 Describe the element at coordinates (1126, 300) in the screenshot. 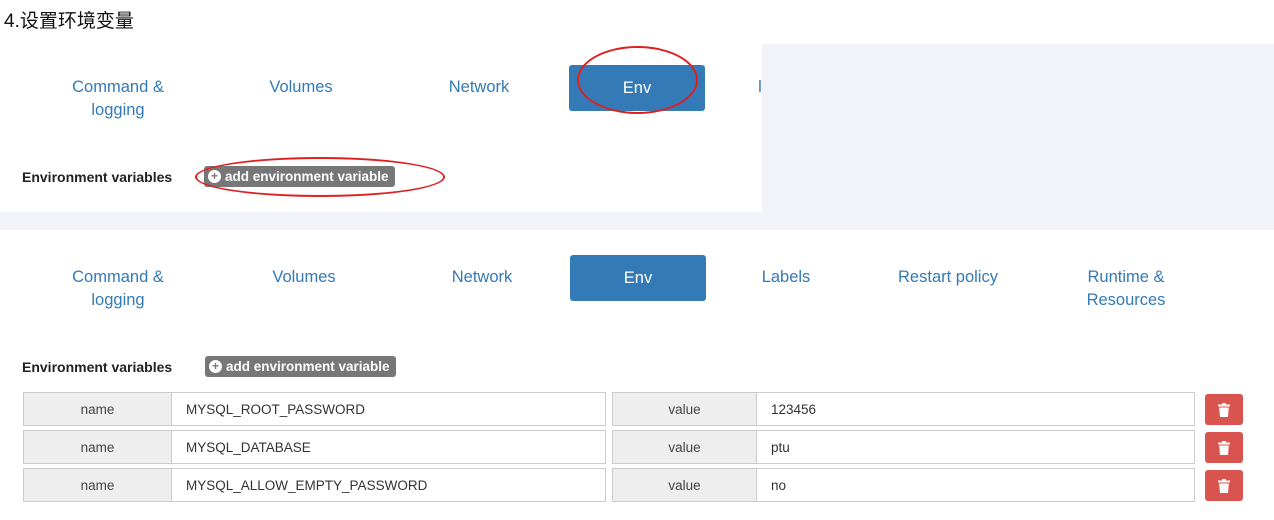

I see `tab-label: Resources` at that location.